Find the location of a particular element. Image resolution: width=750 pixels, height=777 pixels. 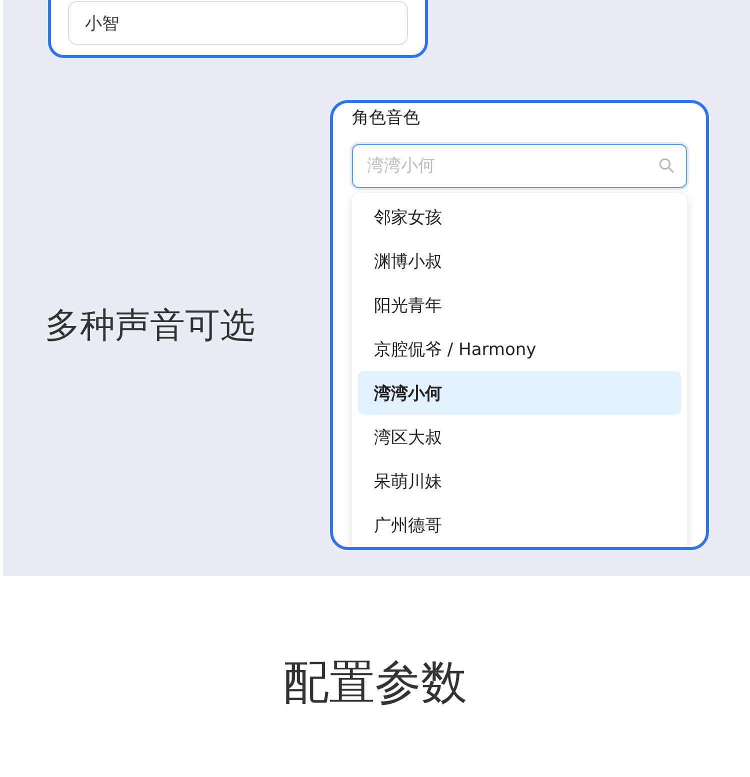

dropdown-option: 阳光青年 is located at coordinates (519, 305).